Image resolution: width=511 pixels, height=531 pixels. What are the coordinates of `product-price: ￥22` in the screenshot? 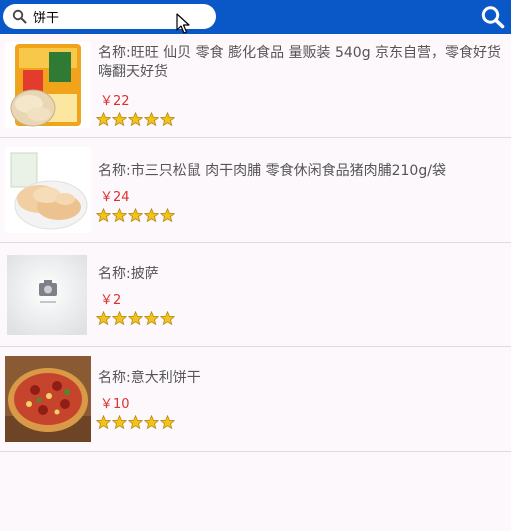 It's located at (115, 101).